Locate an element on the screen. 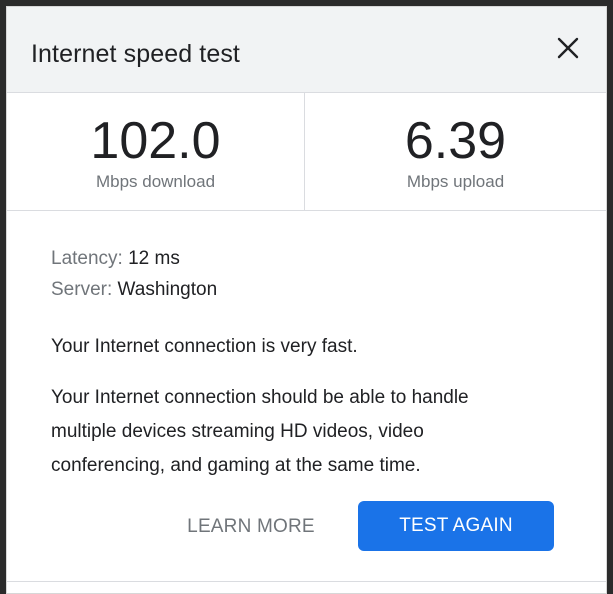 The image size is (613, 594). upload-result: 6.39 Mbps upload is located at coordinates (455, 152).